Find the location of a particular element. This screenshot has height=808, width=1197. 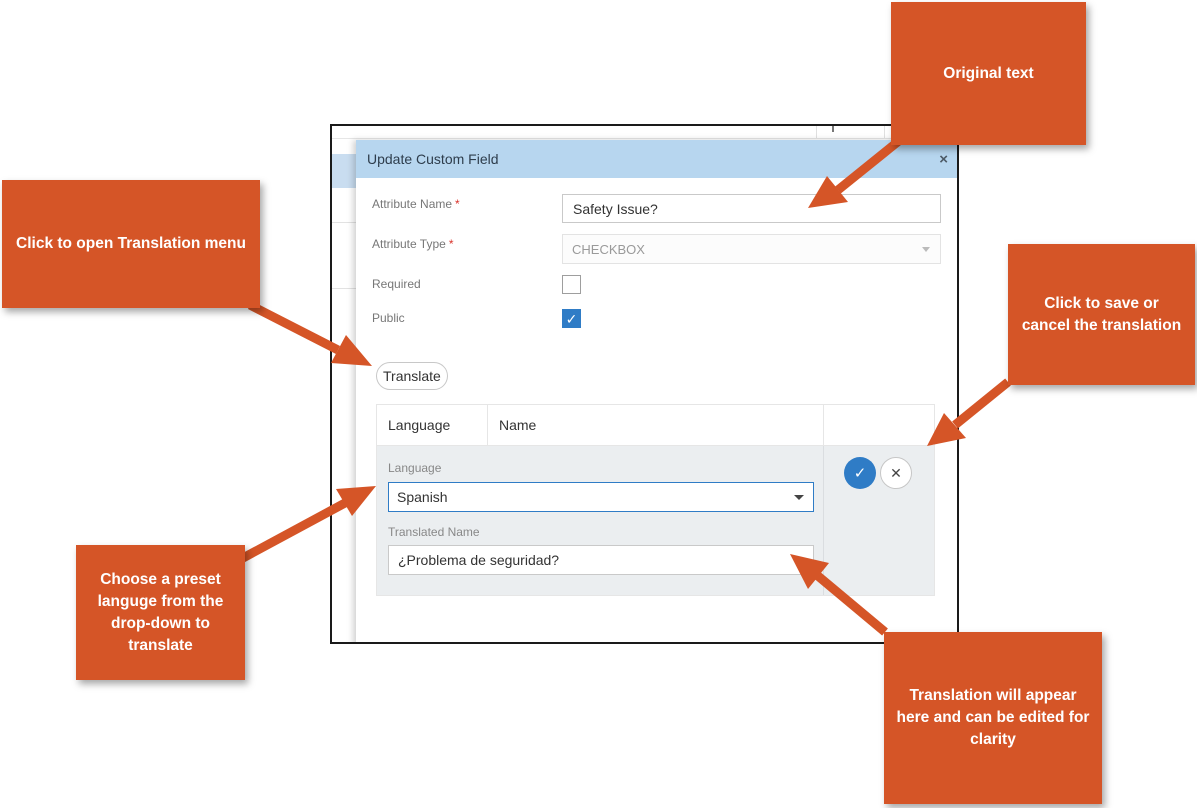

attribute-type-label-text: Attribute Type is located at coordinates (409, 244).